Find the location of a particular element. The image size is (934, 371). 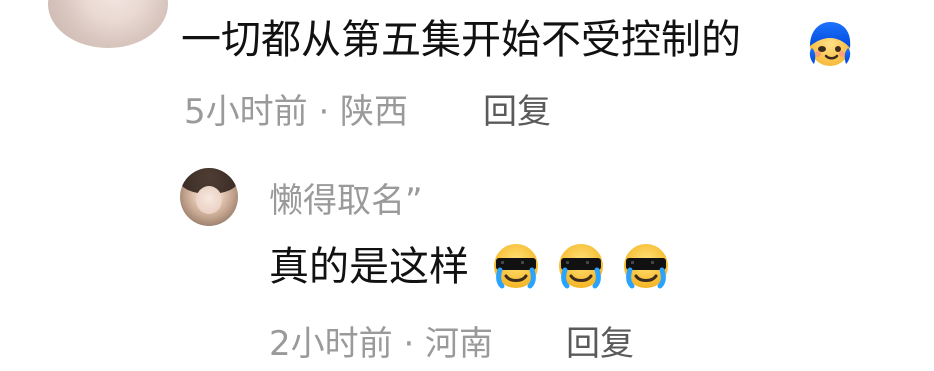

commenter-avatar is located at coordinates (108, 24).